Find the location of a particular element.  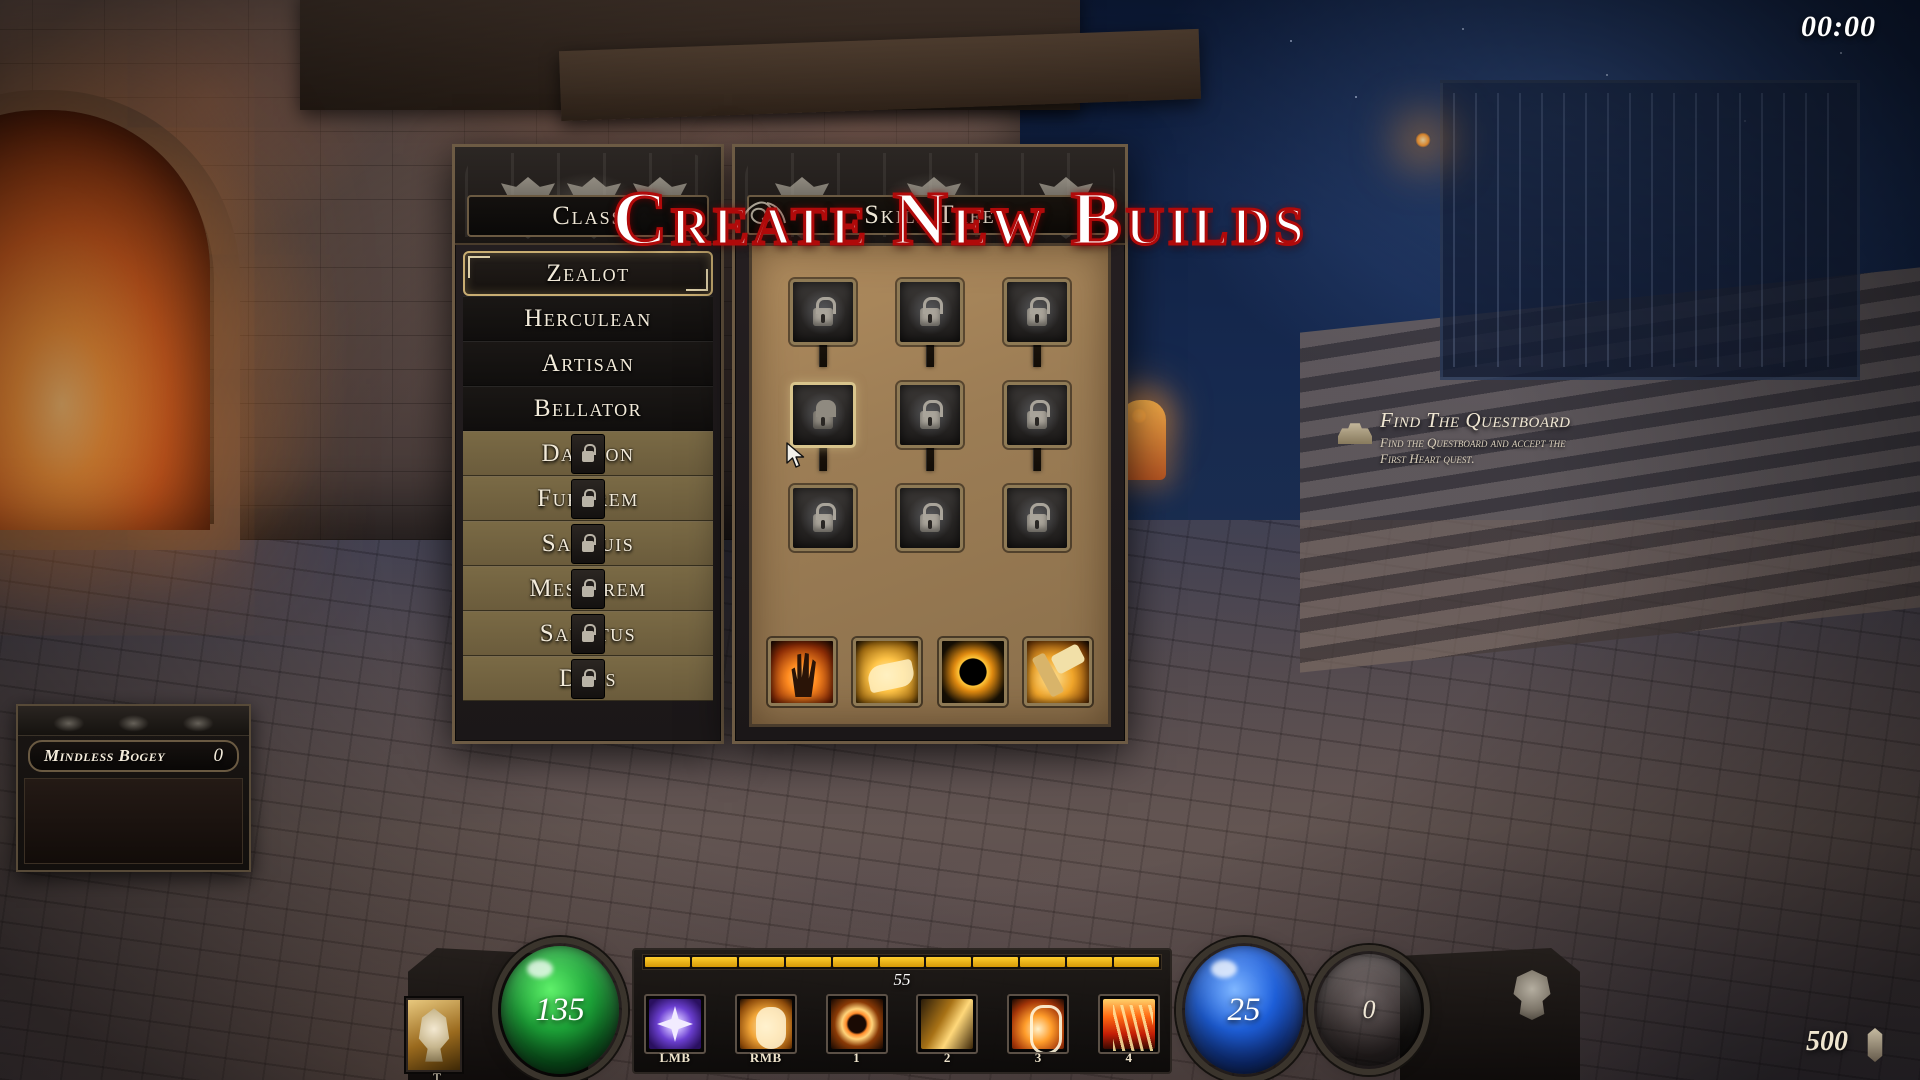

class-name-label: Zealot is located at coordinates (588, 273).